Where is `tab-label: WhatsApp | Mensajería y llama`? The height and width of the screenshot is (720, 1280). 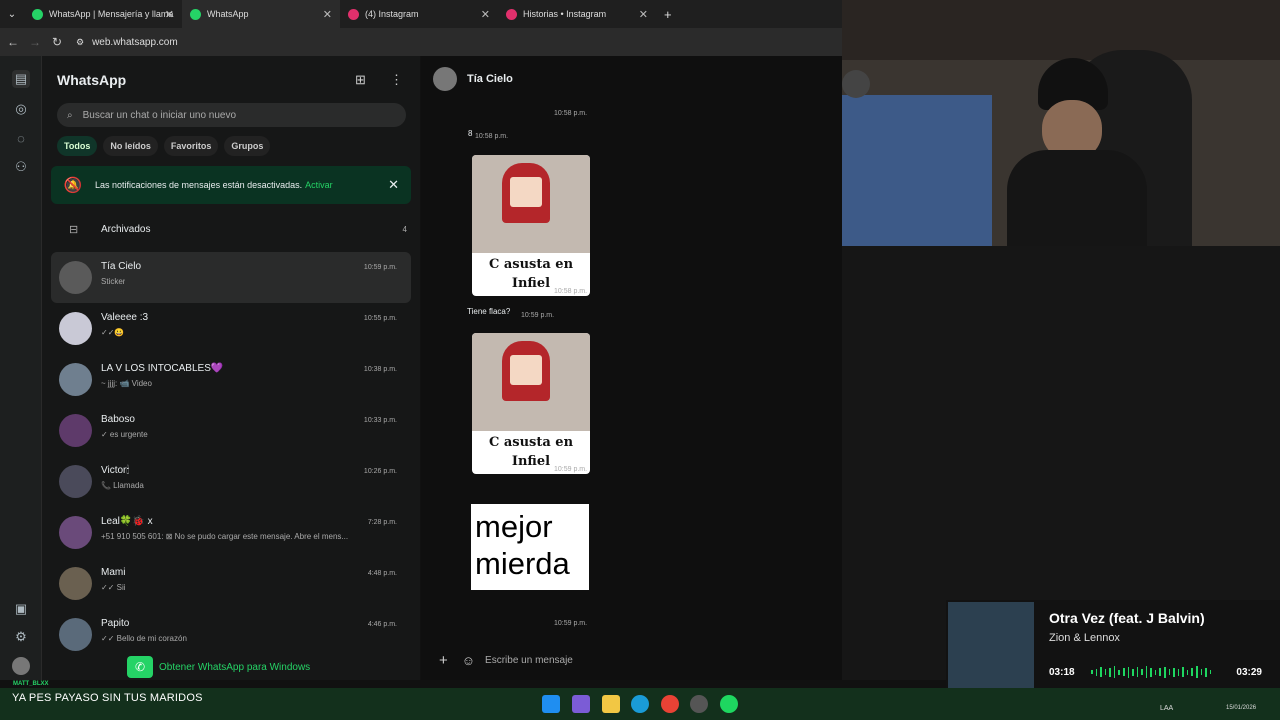
tab-label: WhatsApp | Mensajería y llama is located at coordinates (111, 14).